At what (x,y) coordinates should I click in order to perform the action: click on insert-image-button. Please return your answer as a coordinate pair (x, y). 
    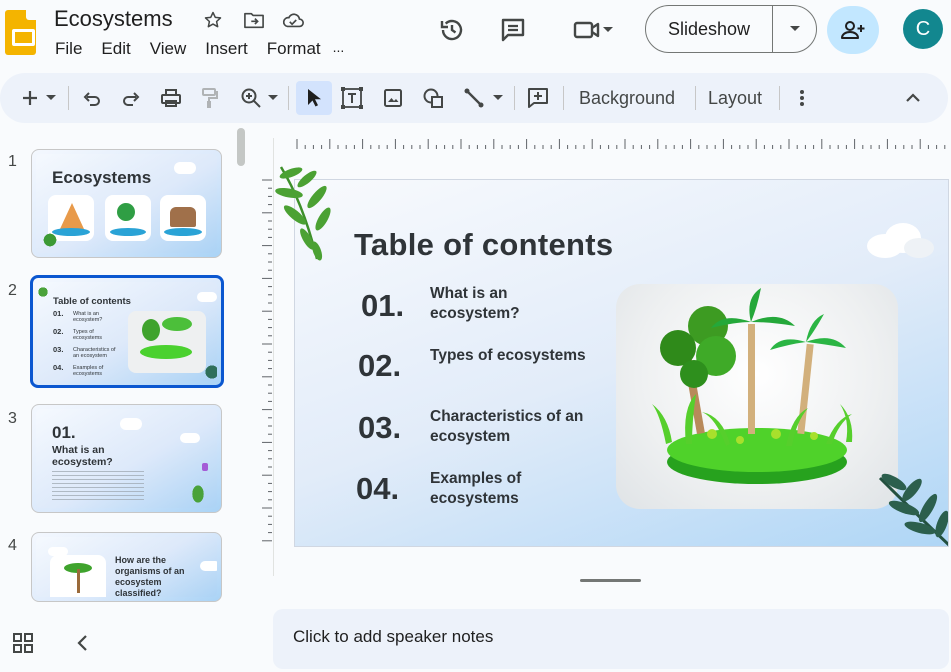
    Looking at the image, I should click on (393, 98).